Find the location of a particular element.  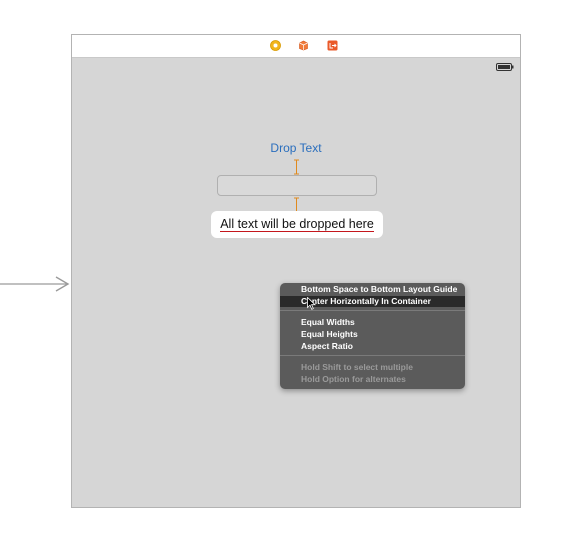

menu-item-equal-widths: Equal Widths is located at coordinates (372, 322).